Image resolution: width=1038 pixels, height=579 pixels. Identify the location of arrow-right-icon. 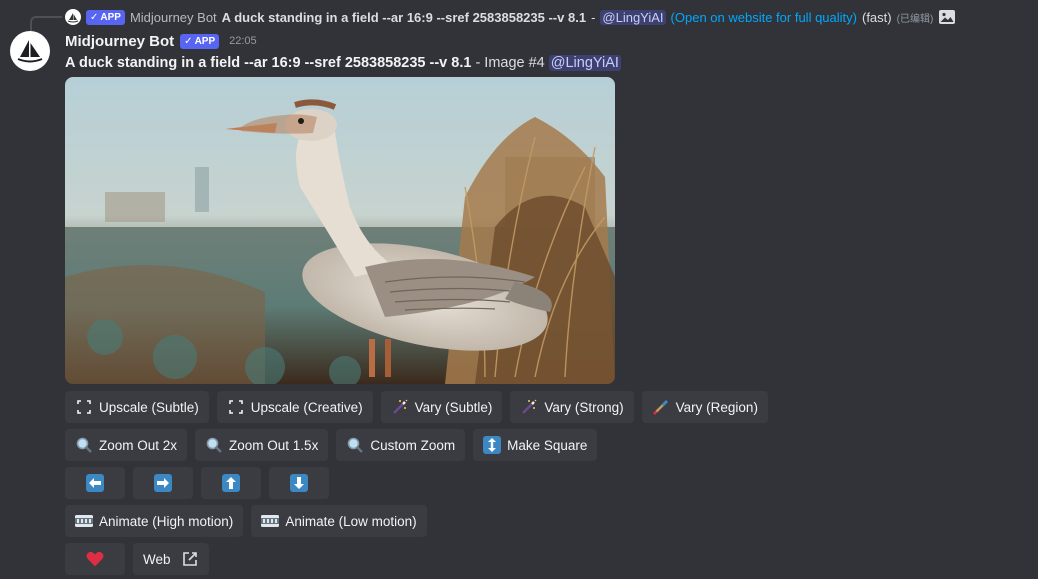
(163, 483).